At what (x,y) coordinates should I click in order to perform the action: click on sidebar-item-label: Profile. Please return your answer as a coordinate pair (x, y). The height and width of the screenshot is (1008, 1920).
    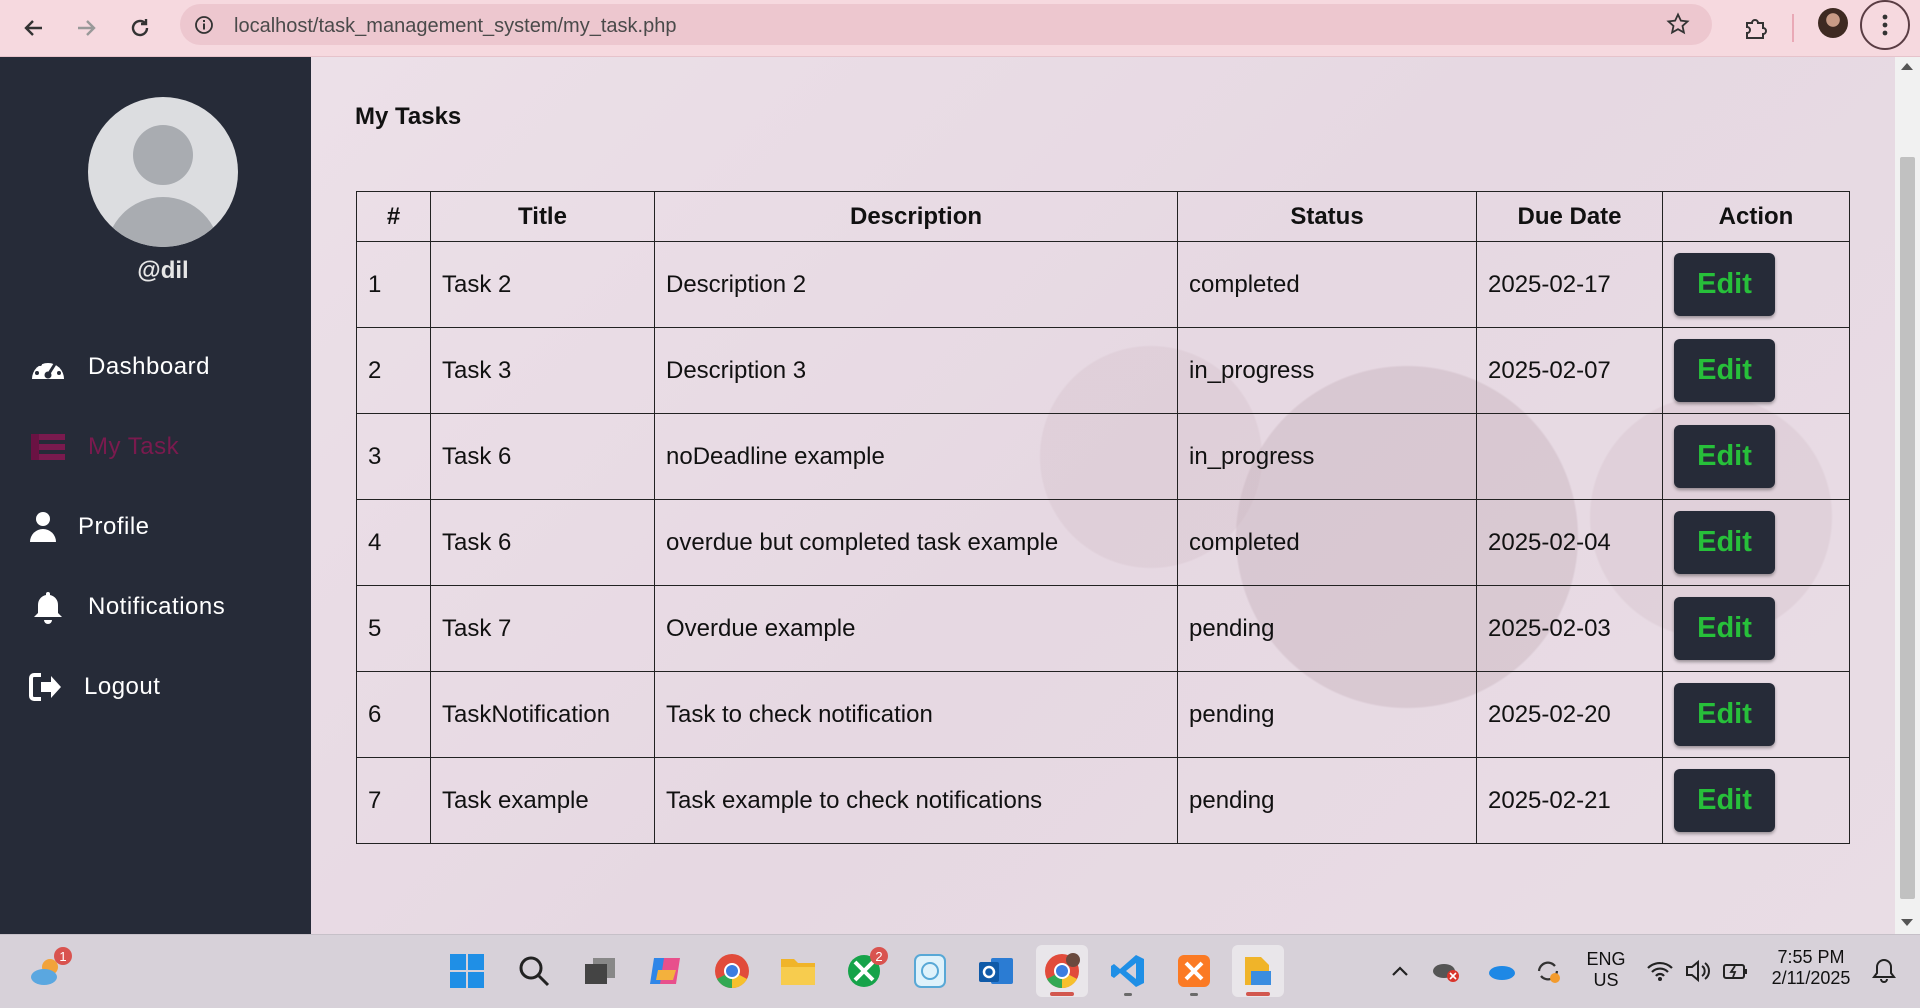
    Looking at the image, I should click on (114, 526).